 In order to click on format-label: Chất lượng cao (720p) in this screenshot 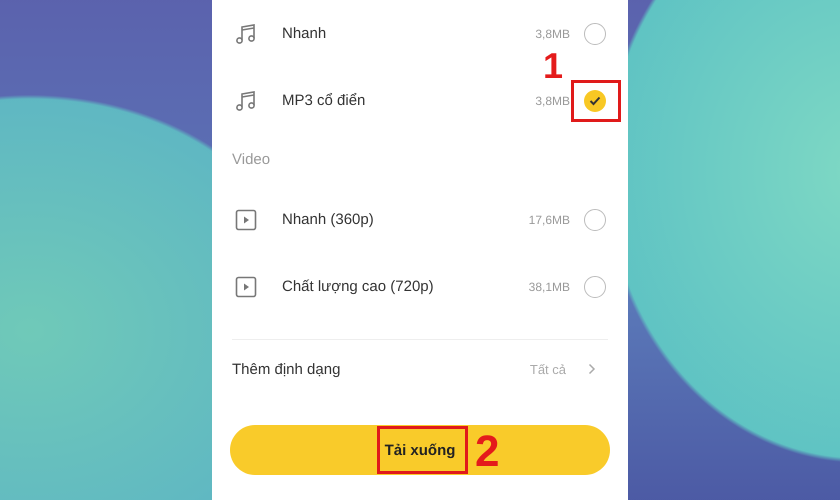, I will do `click(358, 286)`.